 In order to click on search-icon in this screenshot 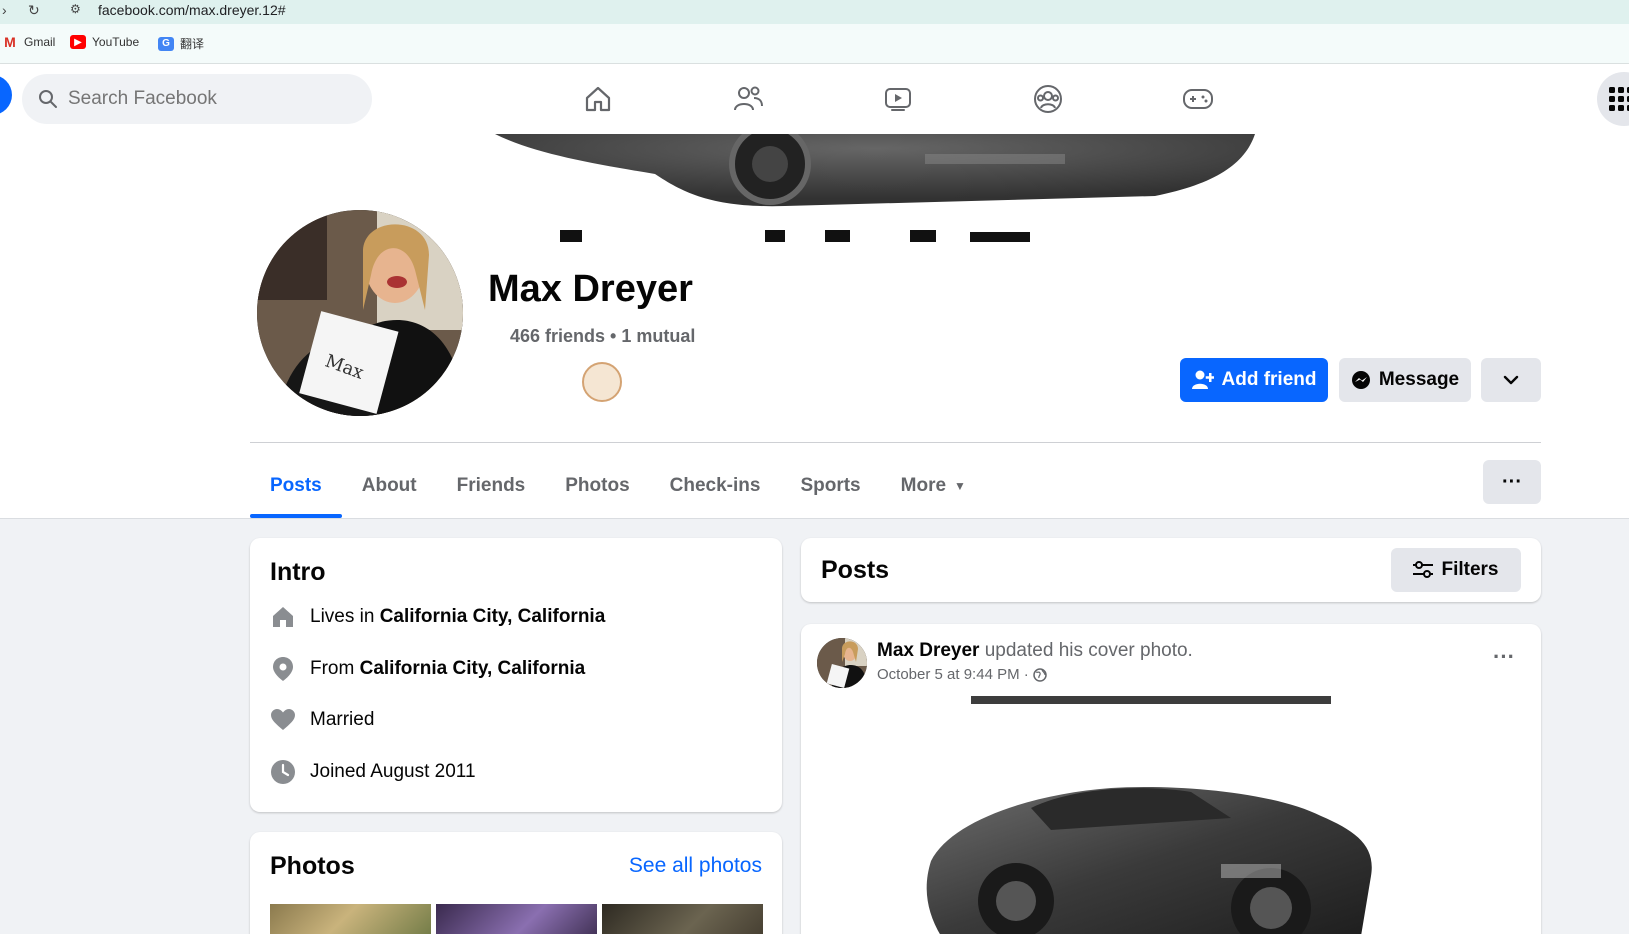, I will do `click(48, 99)`.